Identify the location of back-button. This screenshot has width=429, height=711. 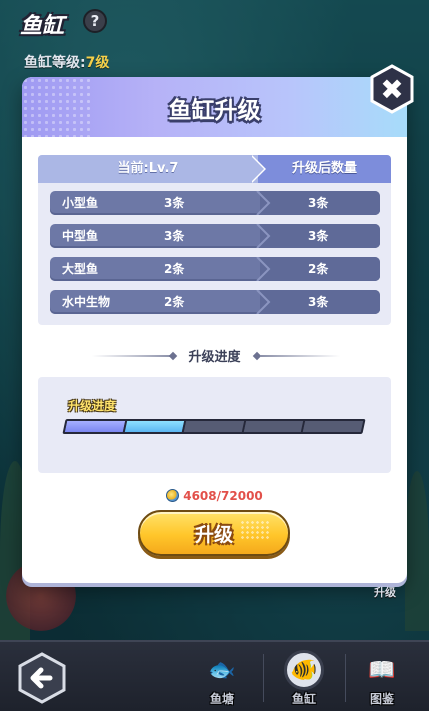
(42, 678).